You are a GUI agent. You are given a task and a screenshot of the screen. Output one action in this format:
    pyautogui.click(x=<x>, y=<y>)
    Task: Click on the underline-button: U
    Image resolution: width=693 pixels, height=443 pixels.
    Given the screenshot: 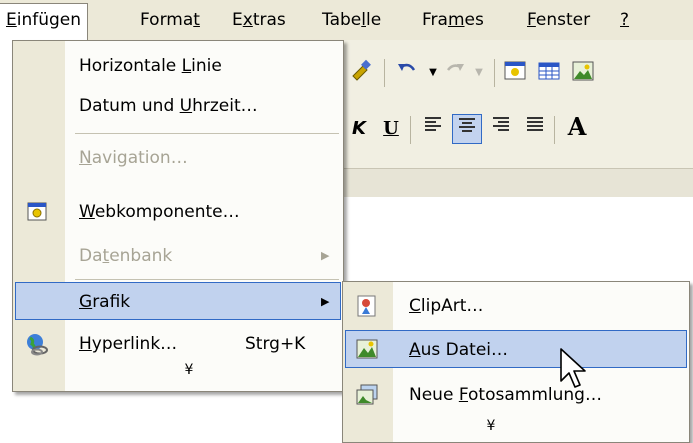 What is the action you would take?
    pyautogui.click(x=391, y=129)
    